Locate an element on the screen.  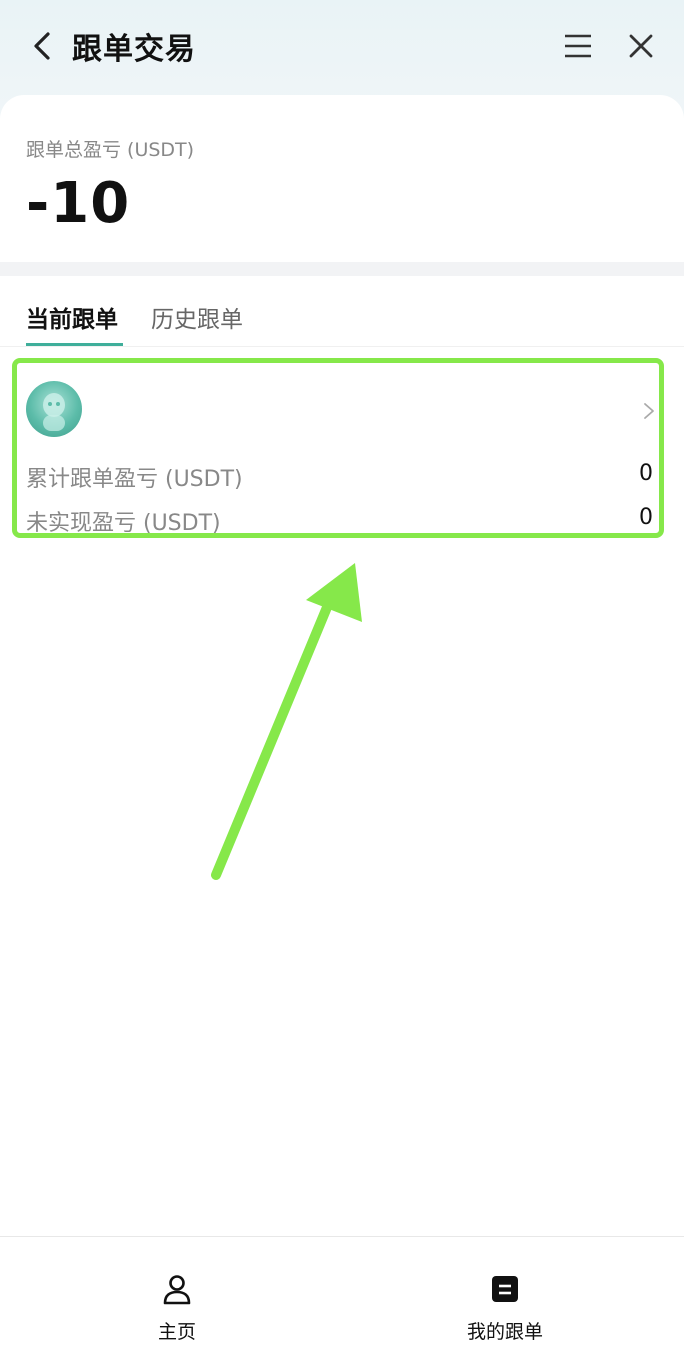
document-icon is located at coordinates (505, 1289).